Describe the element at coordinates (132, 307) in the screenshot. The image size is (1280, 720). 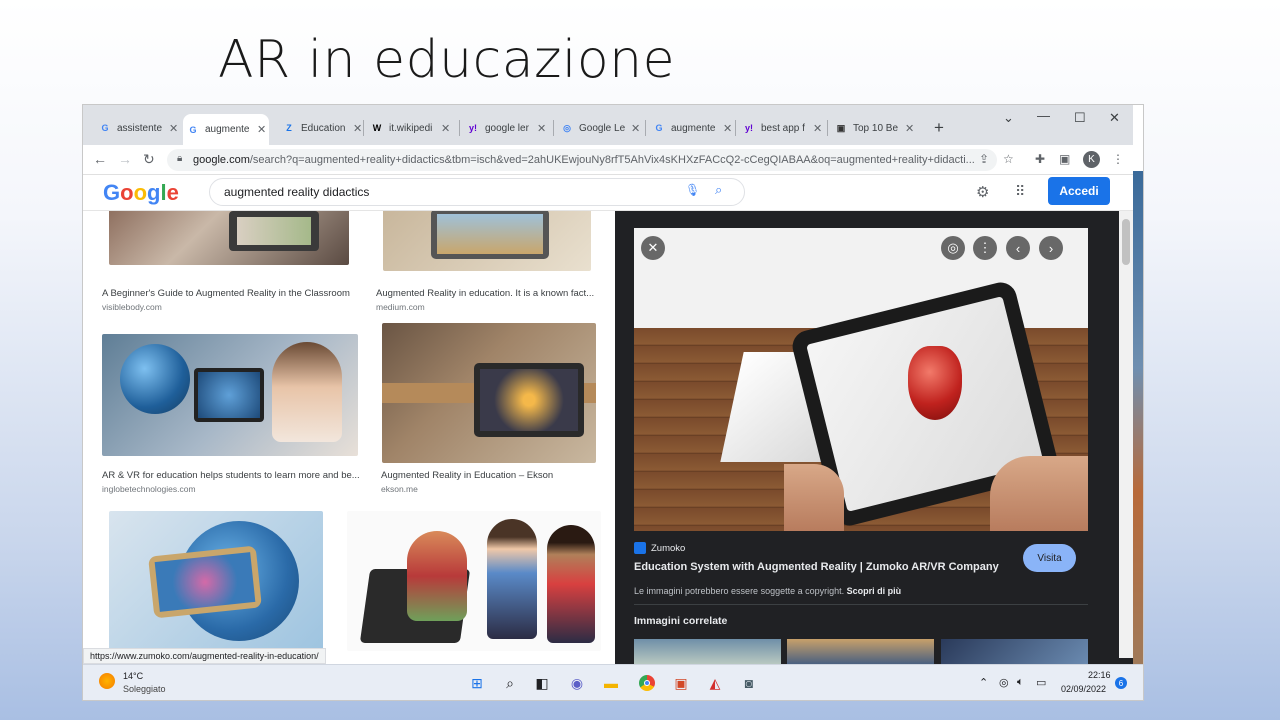
I see `result-source: visiblebody.com` at that location.